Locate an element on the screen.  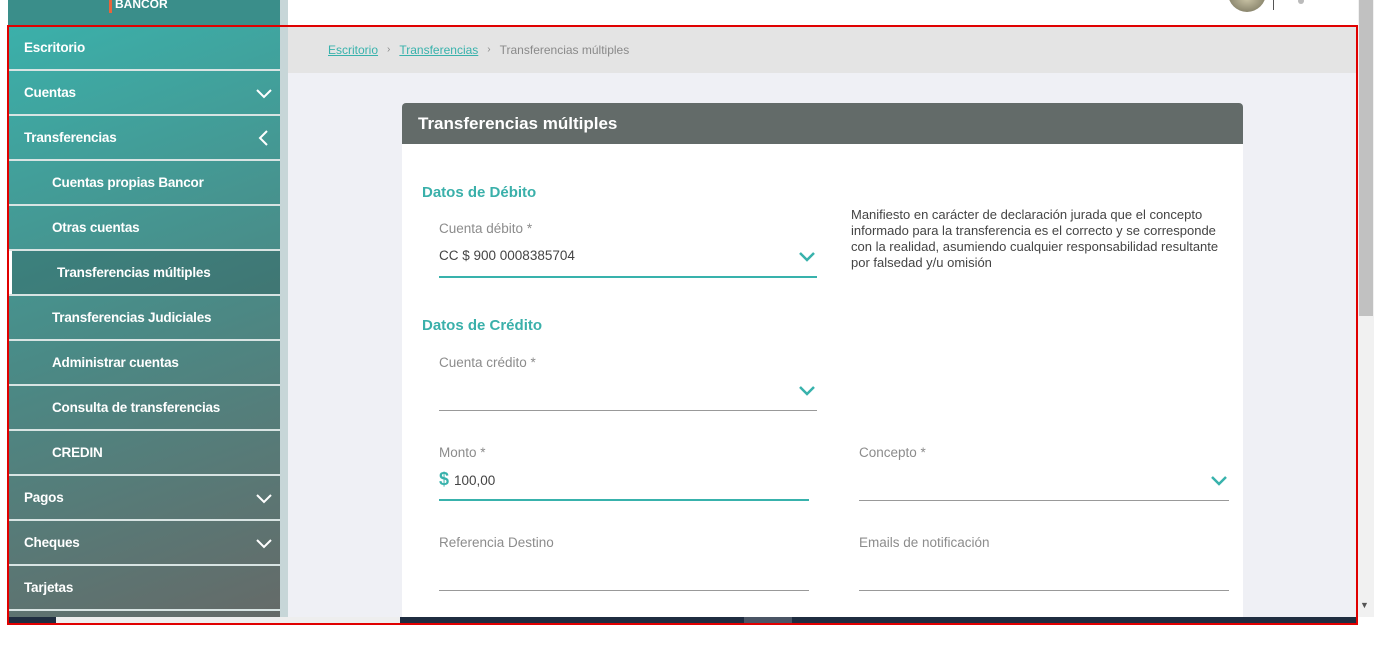
sidebar-item-cuentas: Cuentas is located at coordinates (144, 93).